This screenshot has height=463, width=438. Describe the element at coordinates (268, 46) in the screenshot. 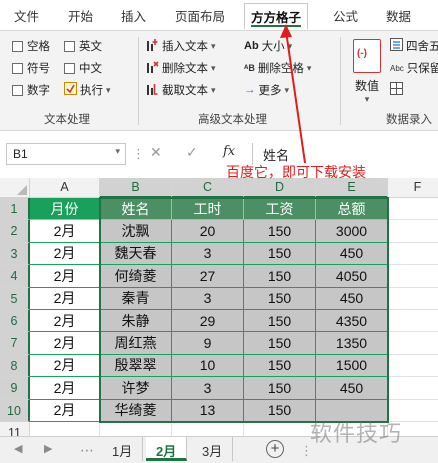

I see `case-button: Ab 大小 ▾` at that location.